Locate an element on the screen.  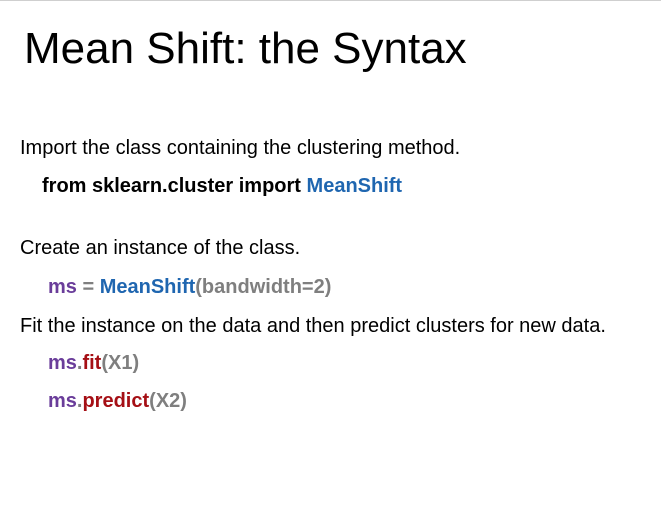
code-token: fit is located at coordinates (92, 363).